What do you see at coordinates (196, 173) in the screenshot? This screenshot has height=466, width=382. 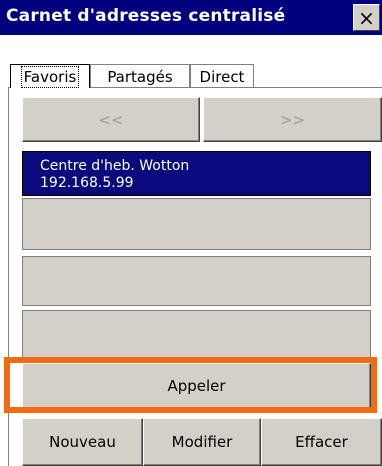 I see `list-item-selected: Centre d'heb. Wotton 192.168.5.99` at bounding box center [196, 173].